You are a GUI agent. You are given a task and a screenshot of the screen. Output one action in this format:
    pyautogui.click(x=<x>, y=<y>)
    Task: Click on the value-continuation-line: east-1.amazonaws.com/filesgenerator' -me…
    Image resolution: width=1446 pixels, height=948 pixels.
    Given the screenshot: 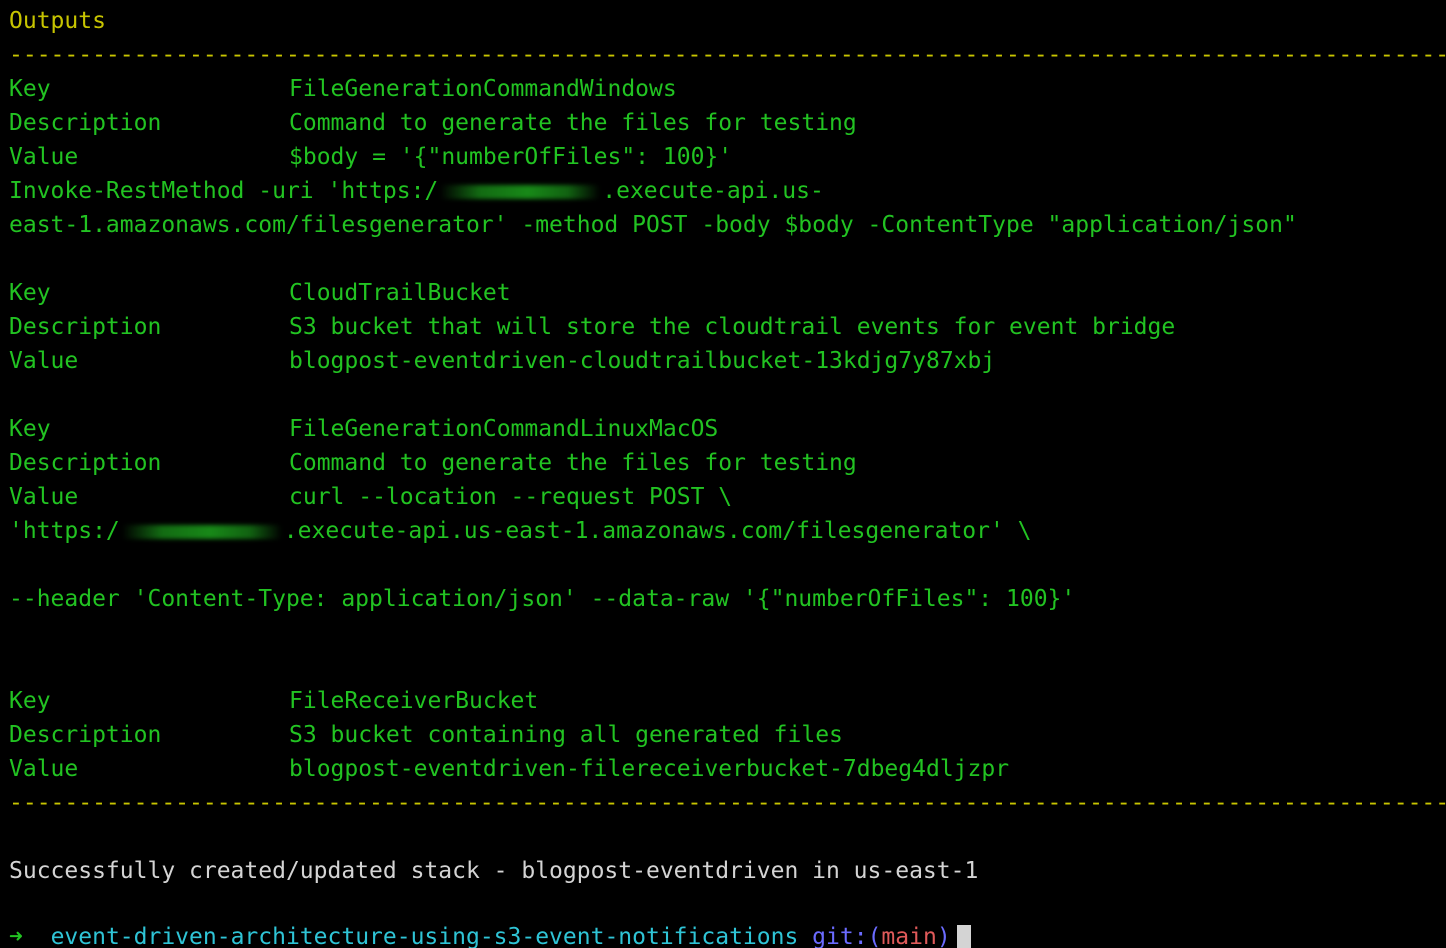 What is the action you would take?
    pyautogui.click(x=653, y=225)
    